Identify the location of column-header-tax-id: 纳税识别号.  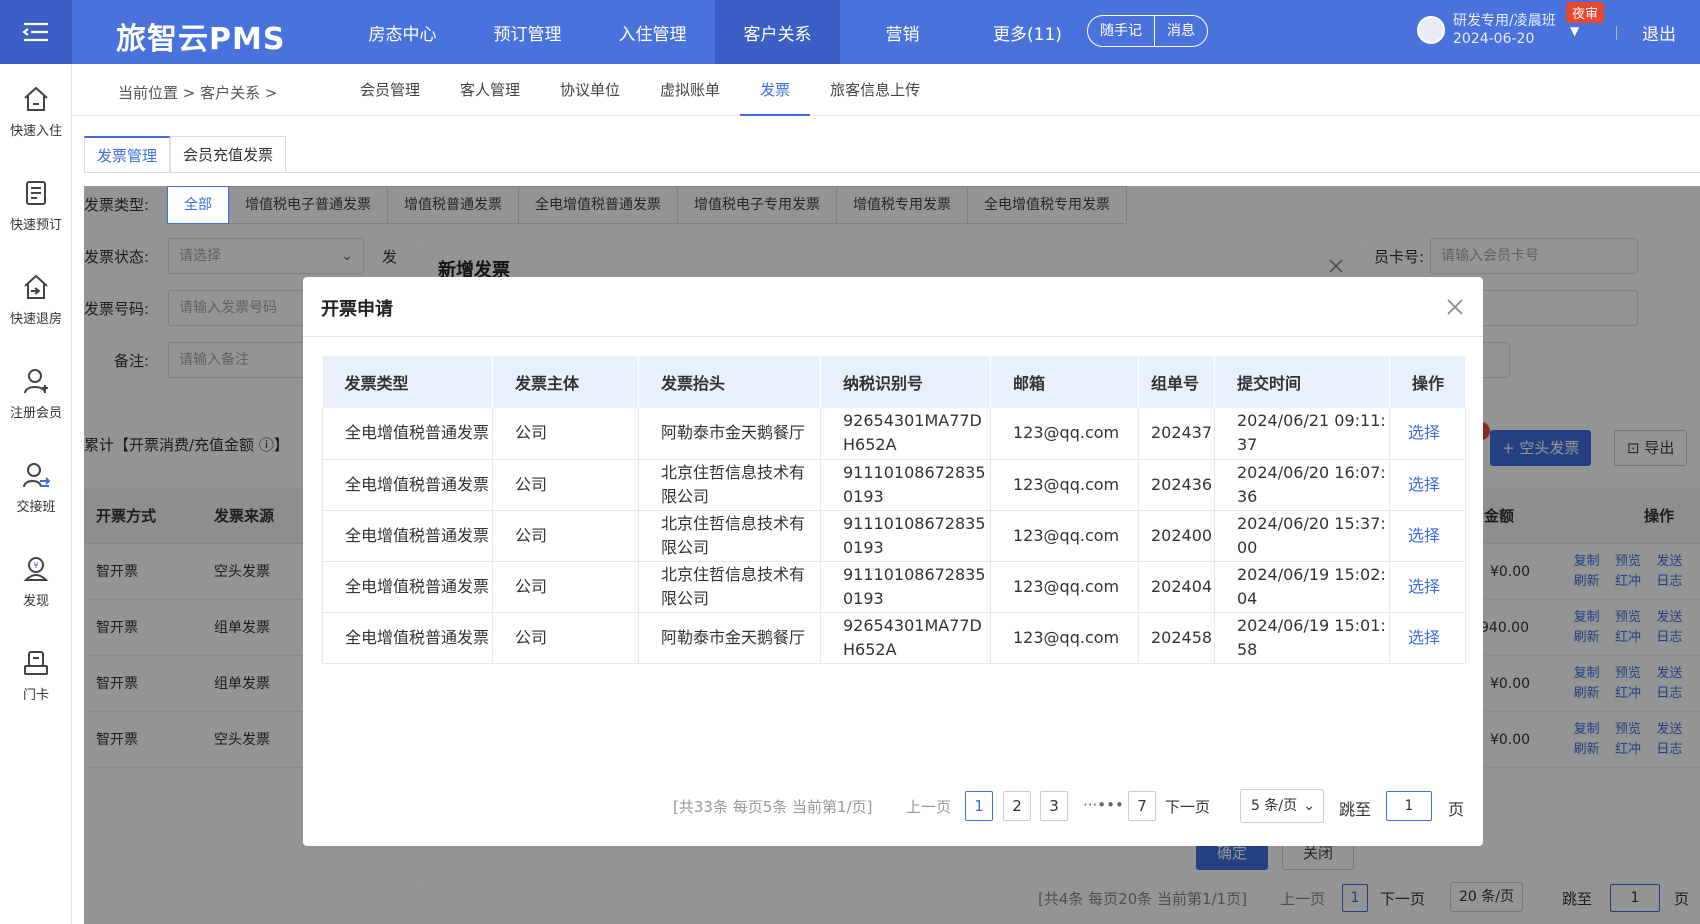
(905, 382).